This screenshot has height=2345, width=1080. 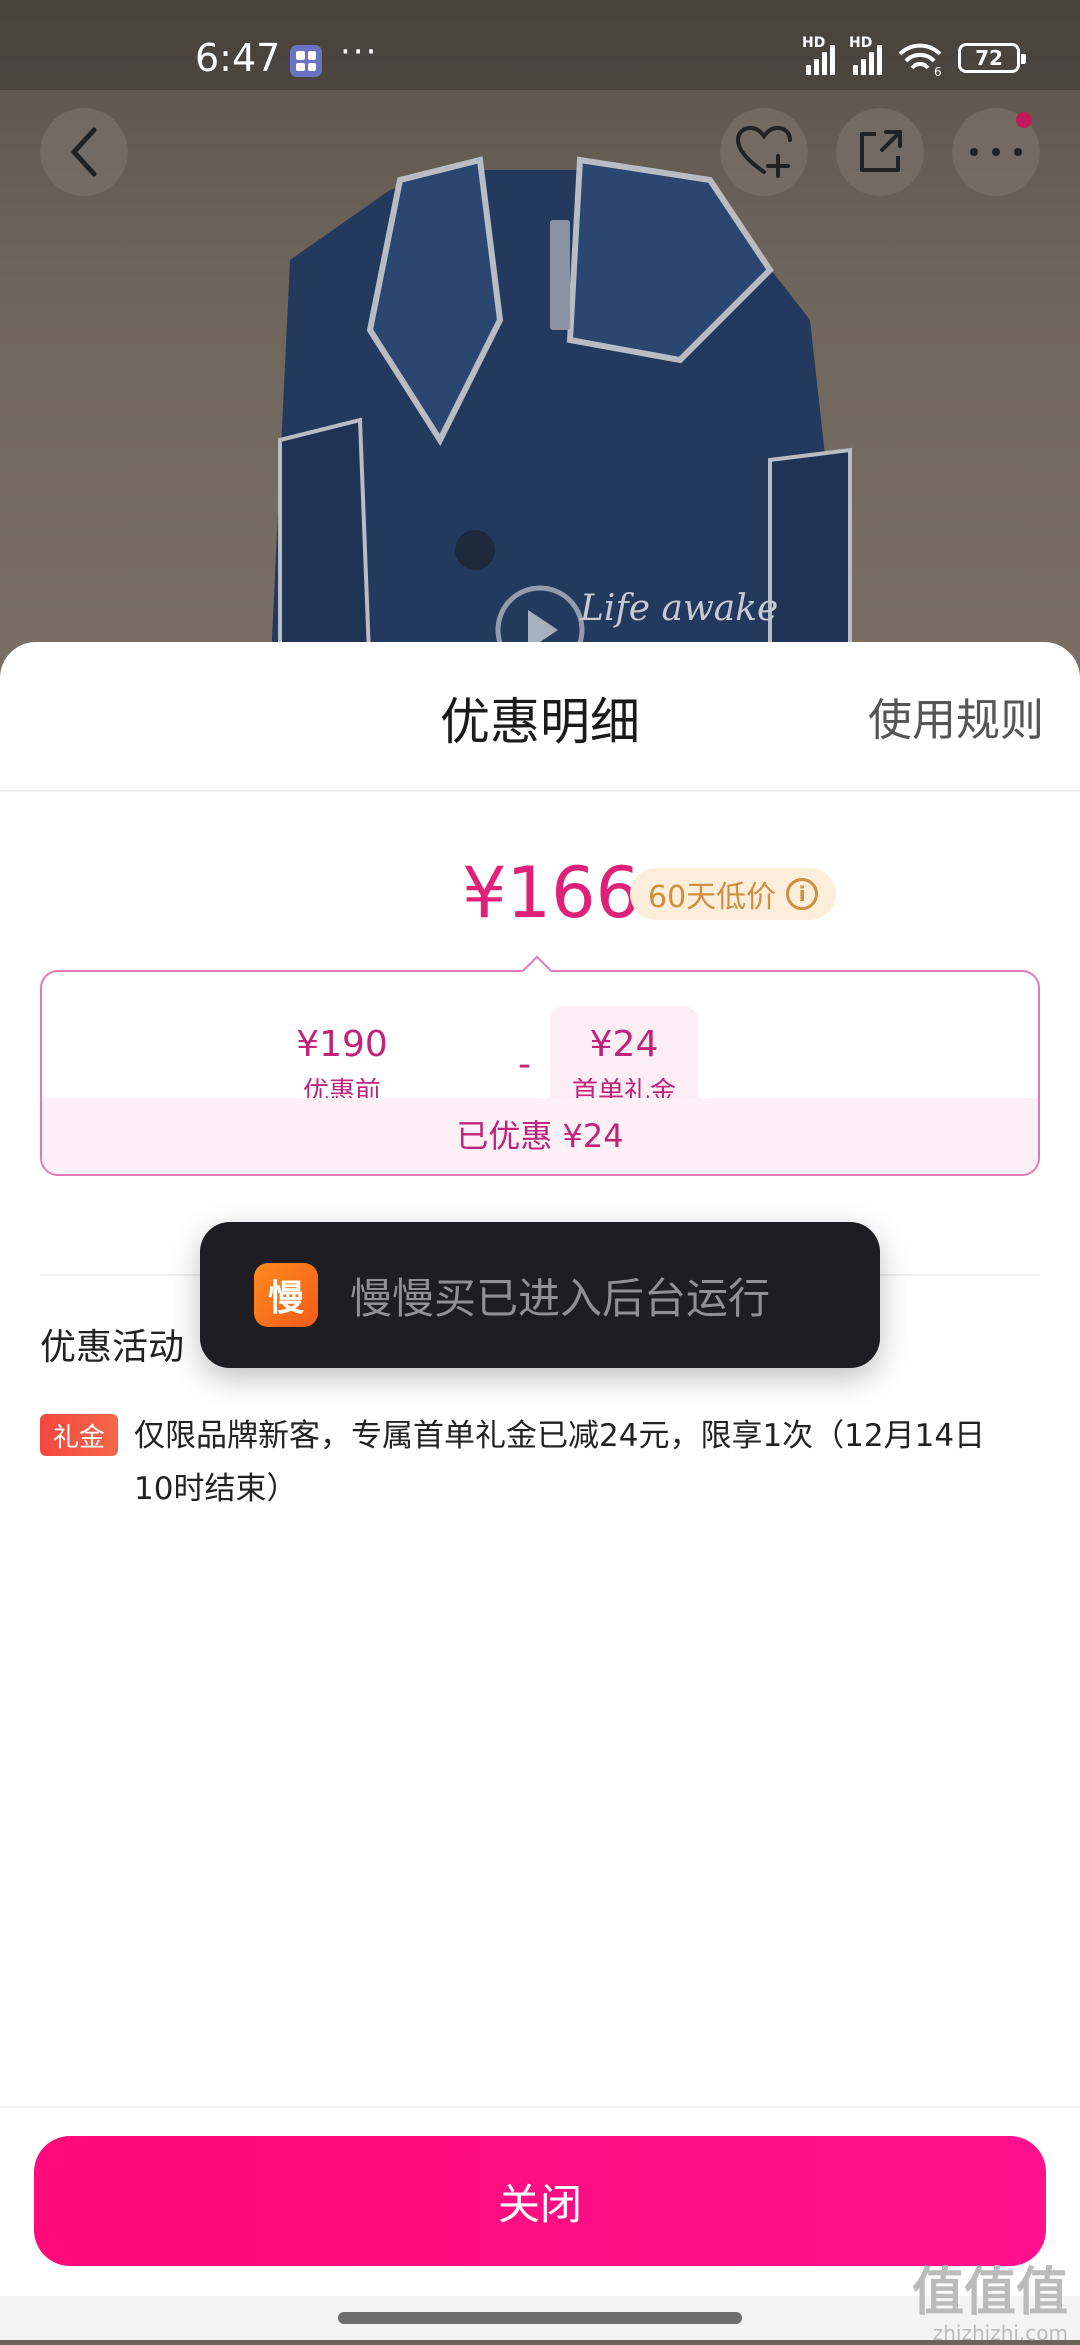 What do you see at coordinates (560, 1298) in the screenshot?
I see `toast-message: 慢慢买已进入后台运行` at bounding box center [560, 1298].